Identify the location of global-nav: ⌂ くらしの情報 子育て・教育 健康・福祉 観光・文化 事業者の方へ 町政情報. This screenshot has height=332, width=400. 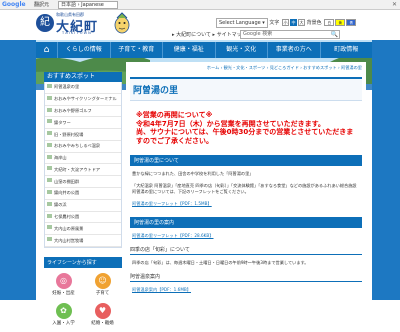
(204, 50).